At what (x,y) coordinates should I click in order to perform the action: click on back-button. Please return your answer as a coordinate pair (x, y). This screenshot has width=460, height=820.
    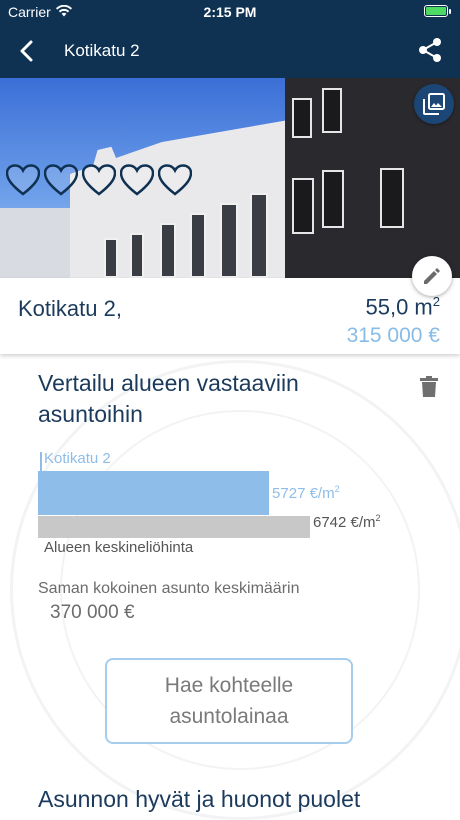
    Looking at the image, I should click on (27, 51).